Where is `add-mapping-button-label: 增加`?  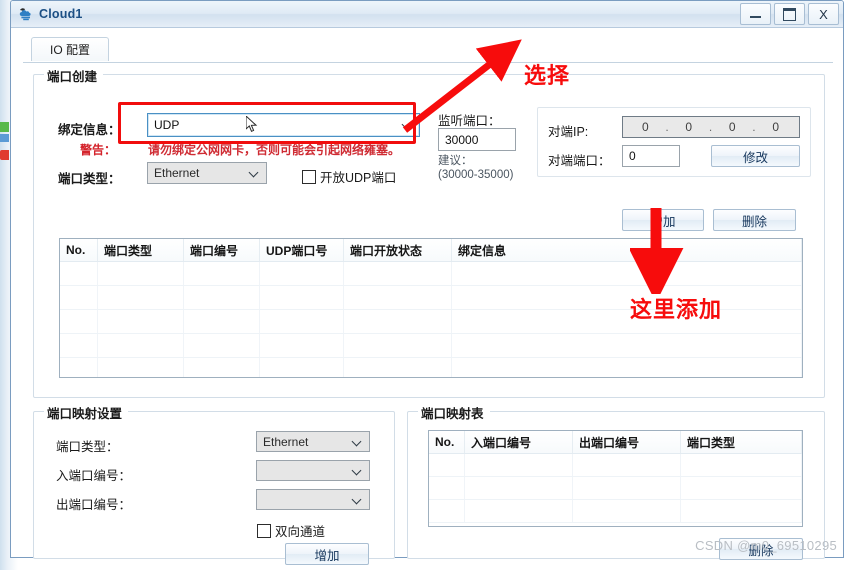
add-mapping-button-label: 增加 is located at coordinates (327, 555).